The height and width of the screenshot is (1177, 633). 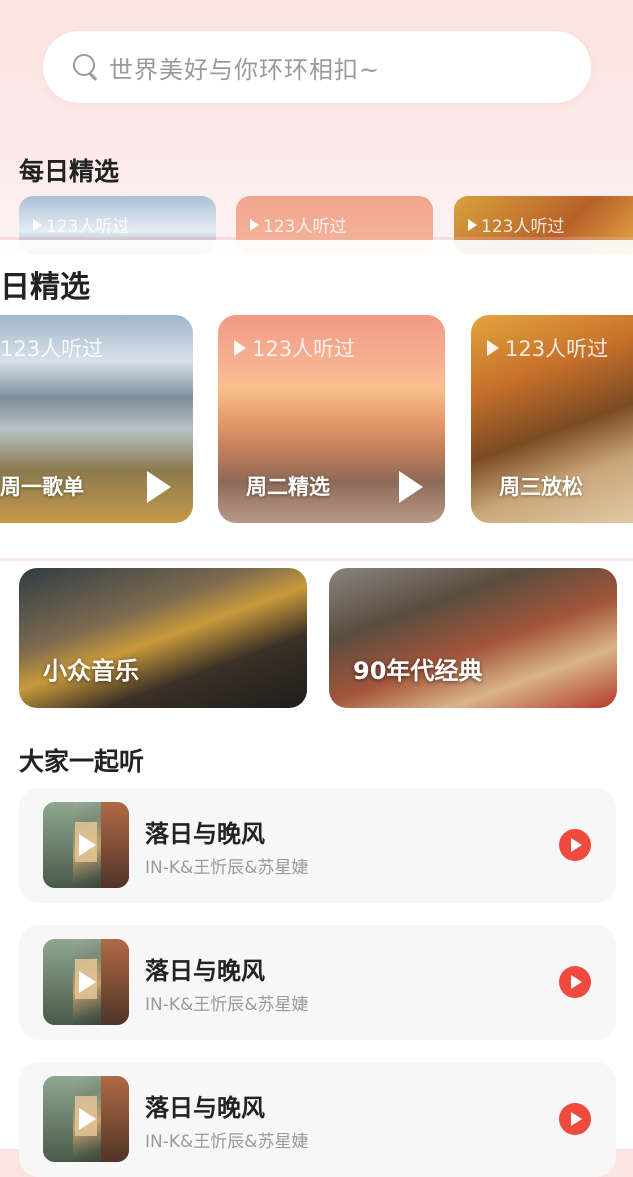 I want to click on search-bar: 世界美好与你环环相扣~, so click(x=317, y=67).